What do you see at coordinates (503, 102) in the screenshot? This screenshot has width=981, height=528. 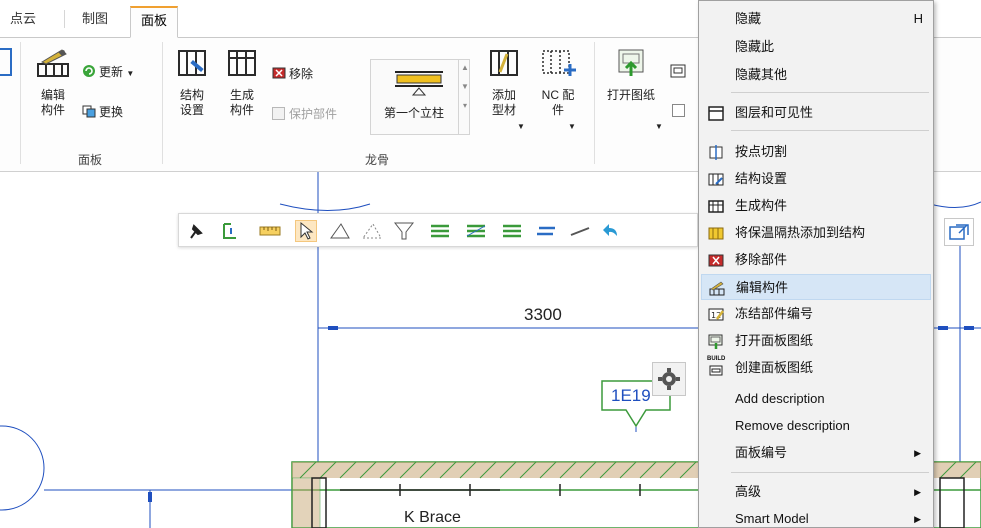 I see `add-profile-label: 添加 型材` at bounding box center [503, 102].